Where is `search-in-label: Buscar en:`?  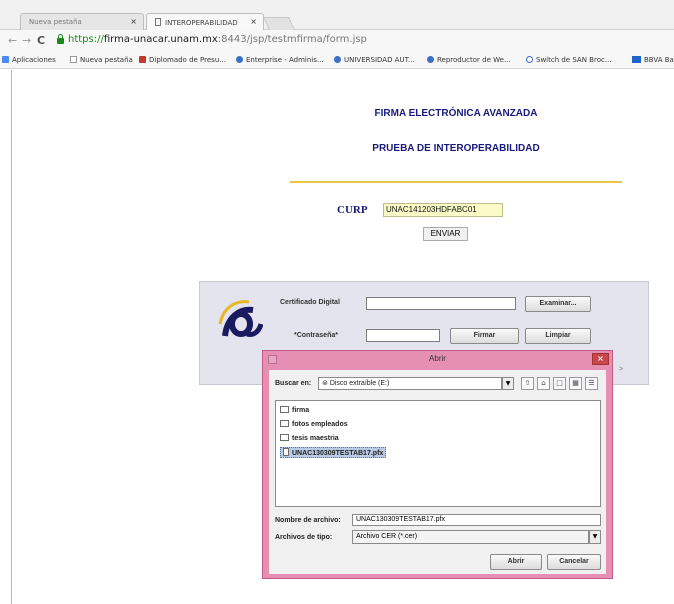
search-in-label: Buscar en: is located at coordinates (293, 383).